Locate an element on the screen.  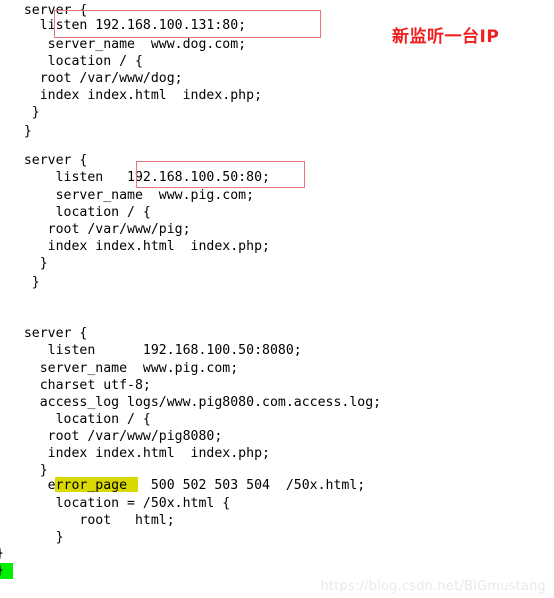
site-watermark: https://blog.csdn.net/BIGmustang is located at coordinates (433, 586).